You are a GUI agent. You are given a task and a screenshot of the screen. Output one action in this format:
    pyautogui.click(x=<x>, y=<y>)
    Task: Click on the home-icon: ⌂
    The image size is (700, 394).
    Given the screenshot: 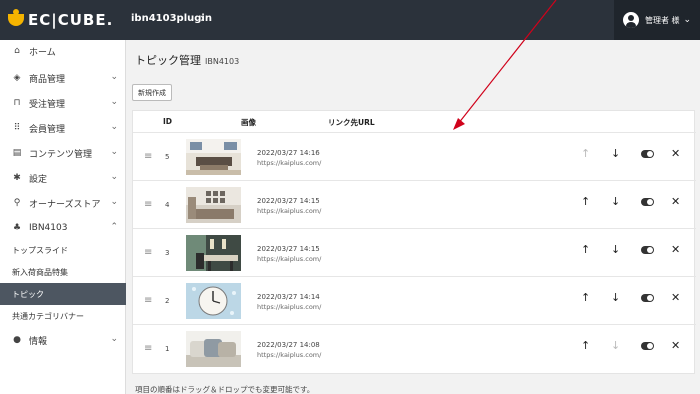 What is the action you would take?
    pyautogui.click(x=17, y=51)
    